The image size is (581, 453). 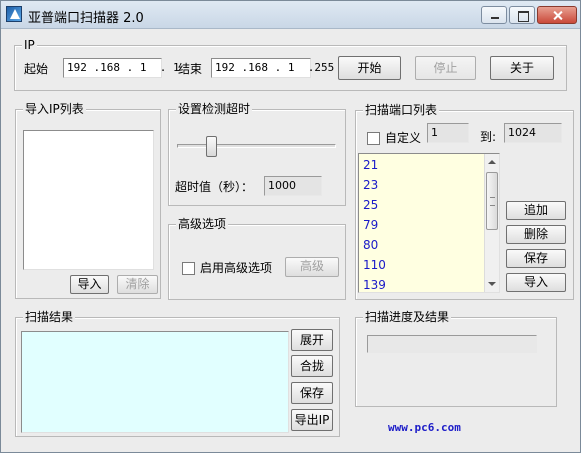 What do you see at coordinates (370, 205) in the screenshot?
I see `port-item: 25` at bounding box center [370, 205].